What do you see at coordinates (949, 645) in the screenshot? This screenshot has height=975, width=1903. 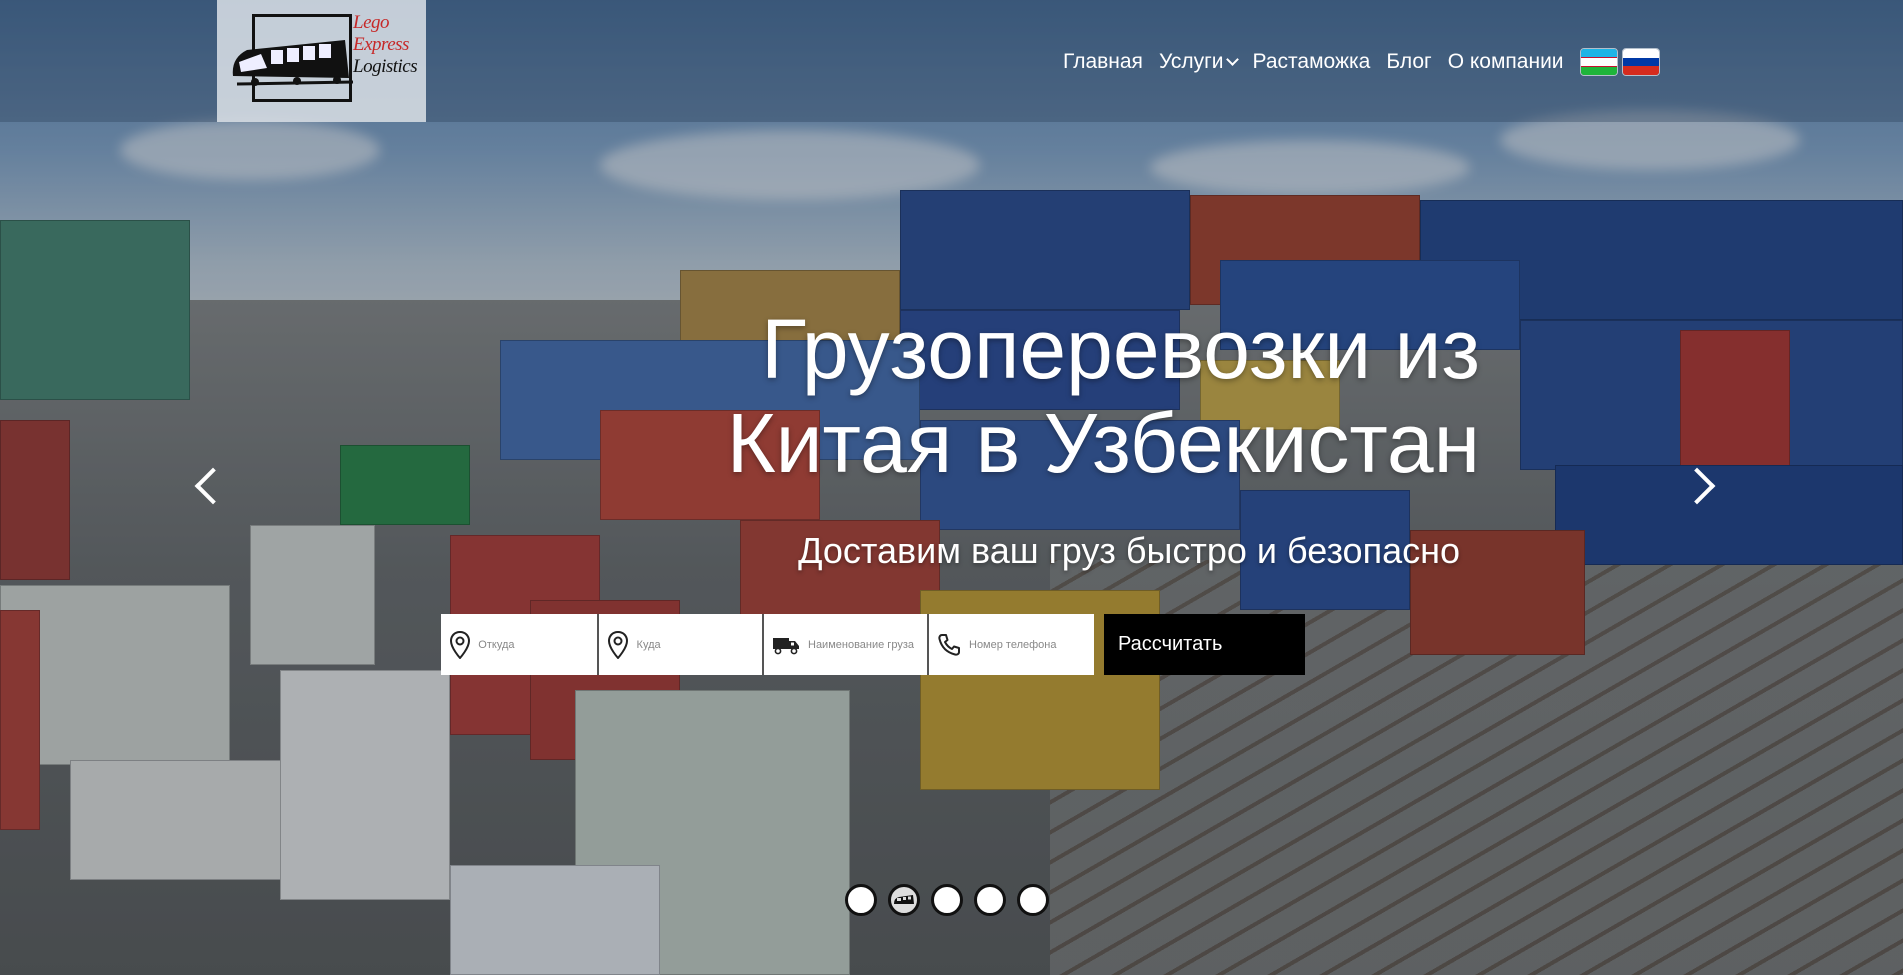 I see `phone-icon` at bounding box center [949, 645].